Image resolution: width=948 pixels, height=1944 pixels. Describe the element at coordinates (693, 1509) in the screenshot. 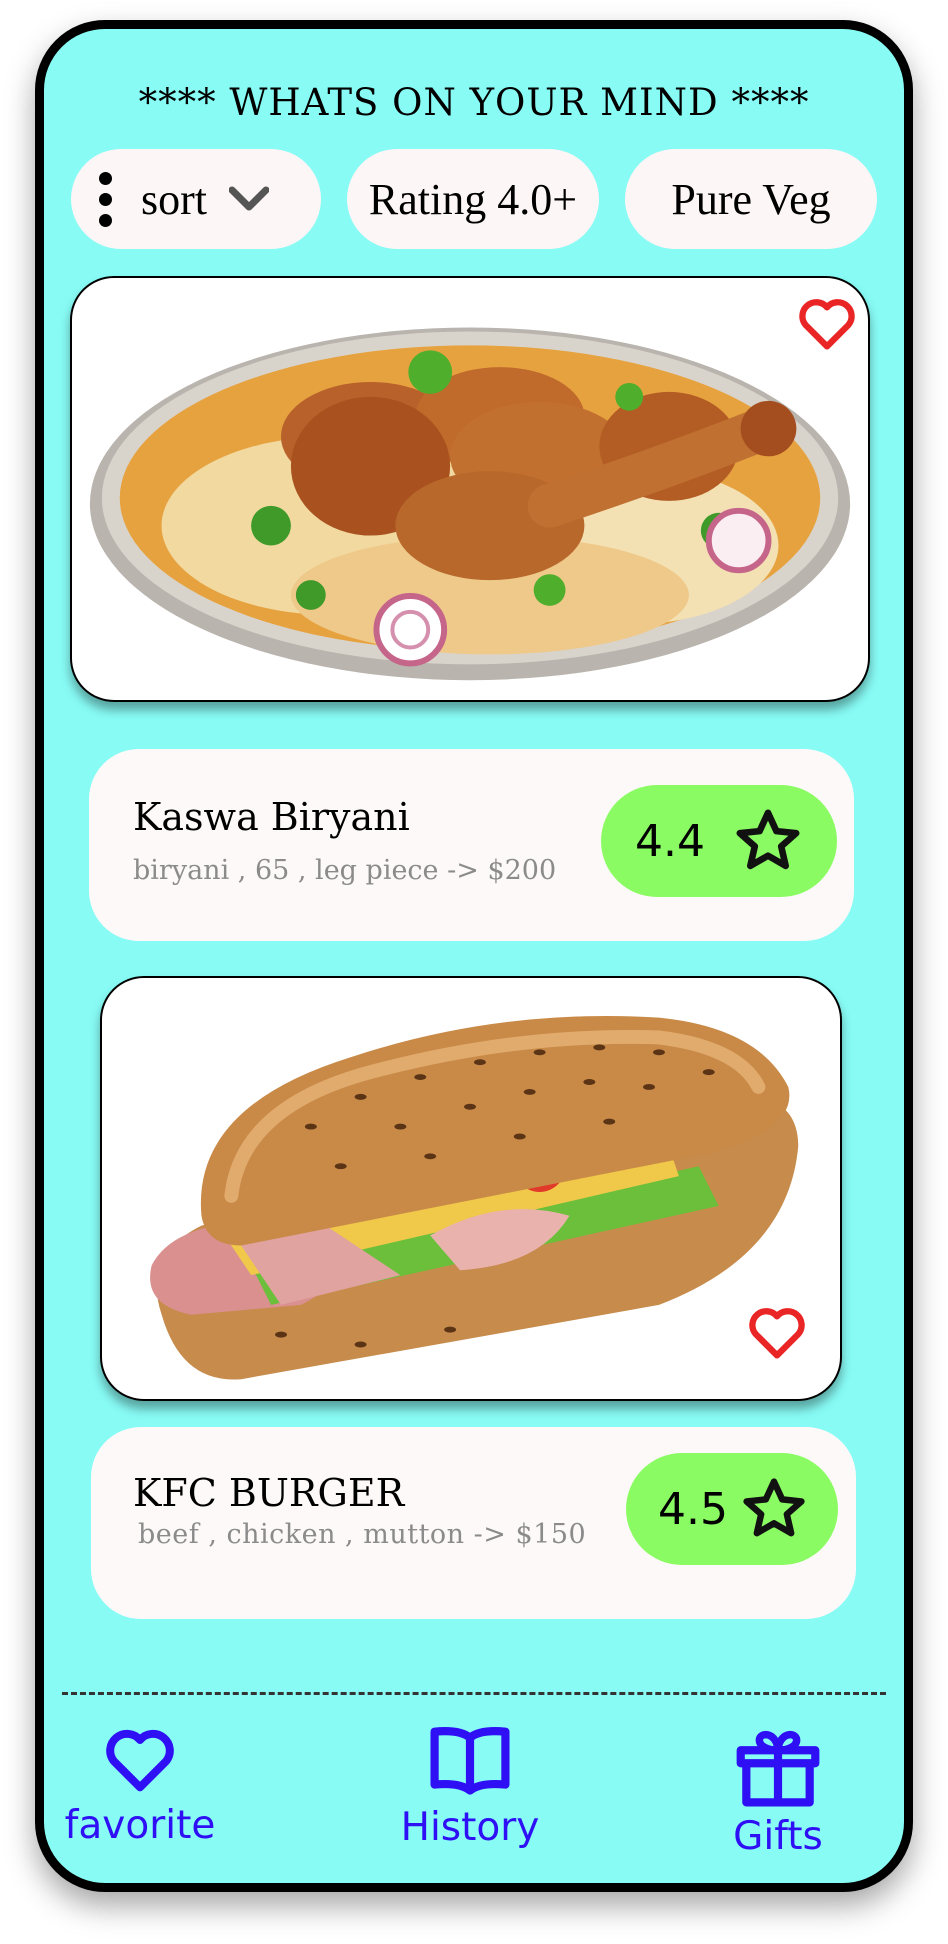

I see `rating-value: 4.5` at that location.